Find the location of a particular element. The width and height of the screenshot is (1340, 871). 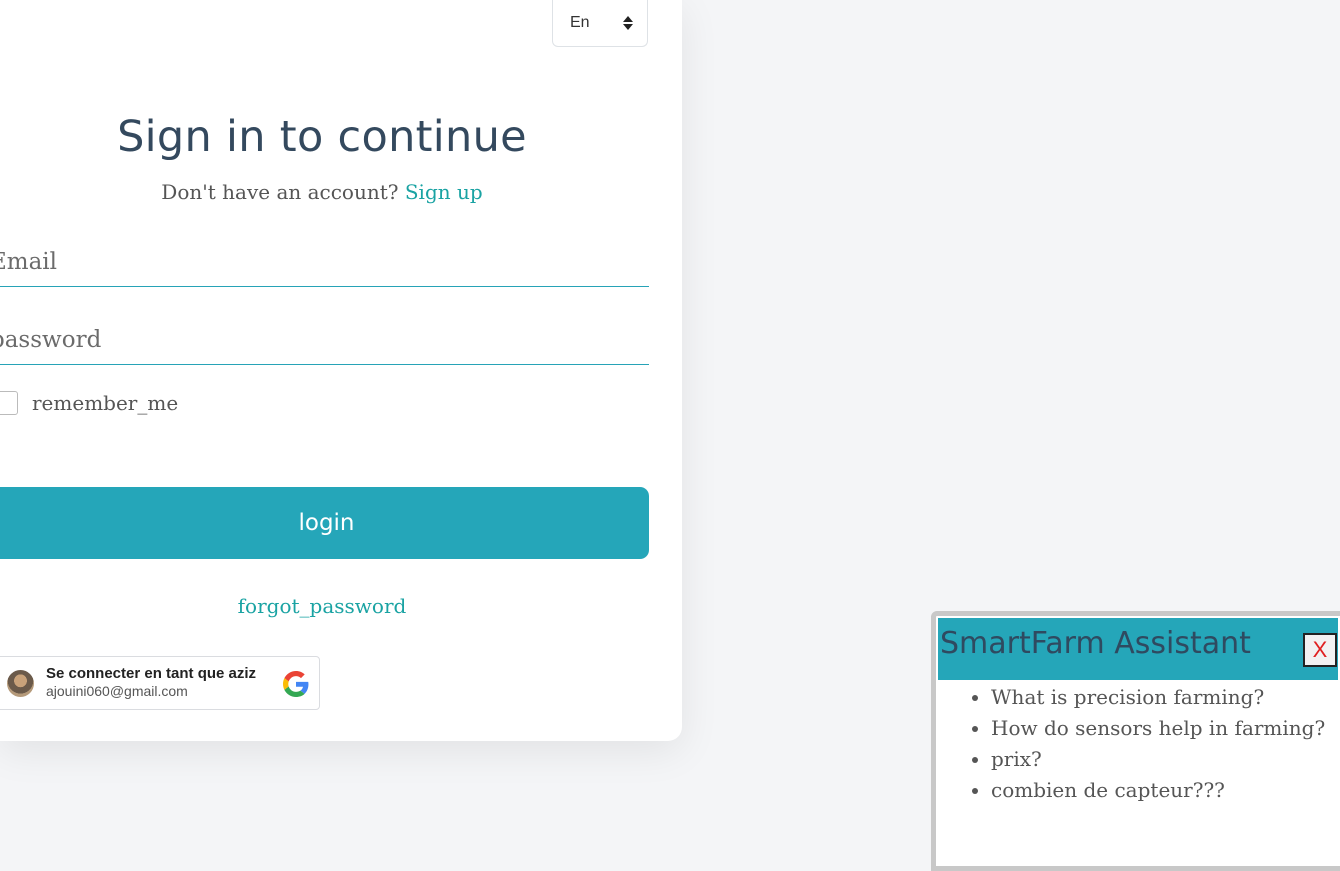

remember-me-row: remember_me is located at coordinates (89, 403).